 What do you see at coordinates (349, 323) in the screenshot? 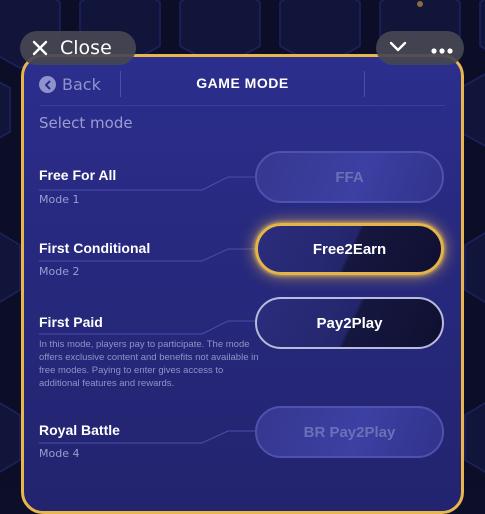
I see `pay2play-button: Pay2Play` at bounding box center [349, 323].